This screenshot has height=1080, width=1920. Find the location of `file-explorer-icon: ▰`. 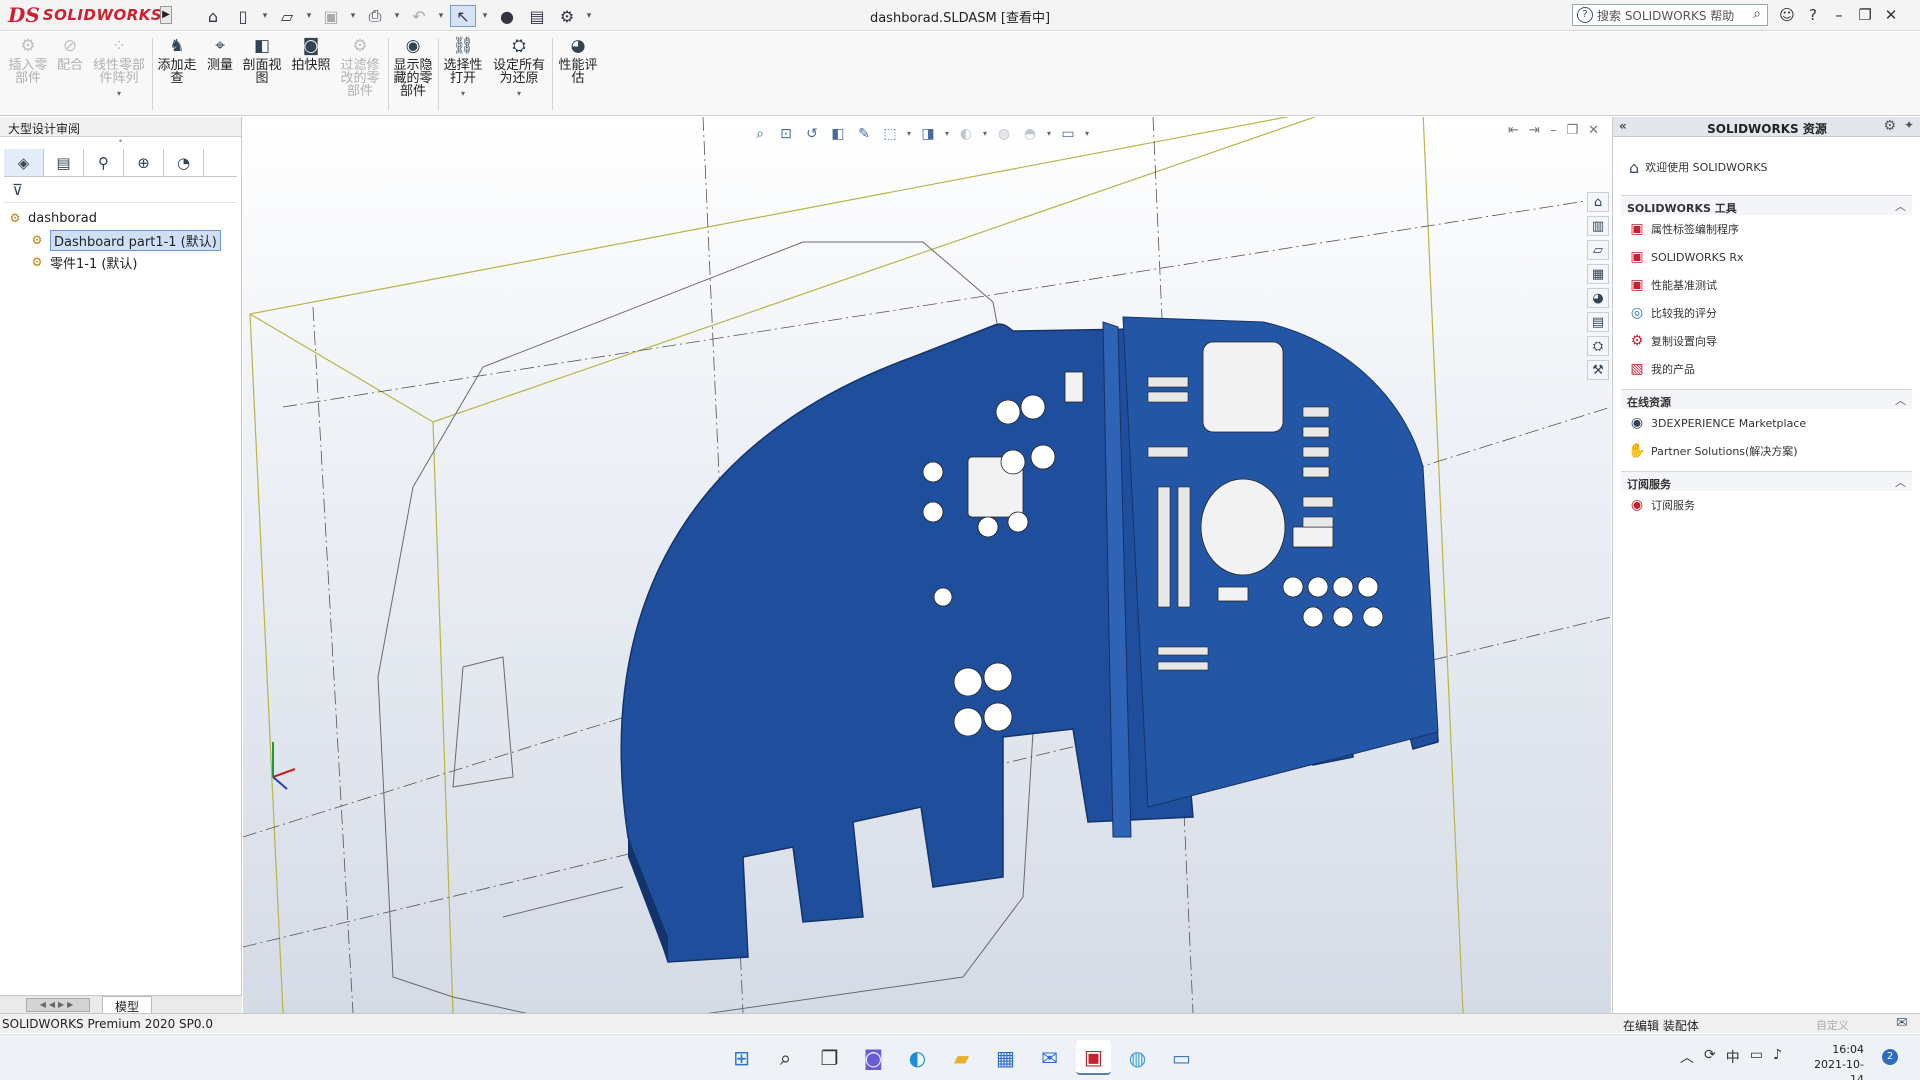

file-explorer-icon: ▰ is located at coordinates (961, 1057).